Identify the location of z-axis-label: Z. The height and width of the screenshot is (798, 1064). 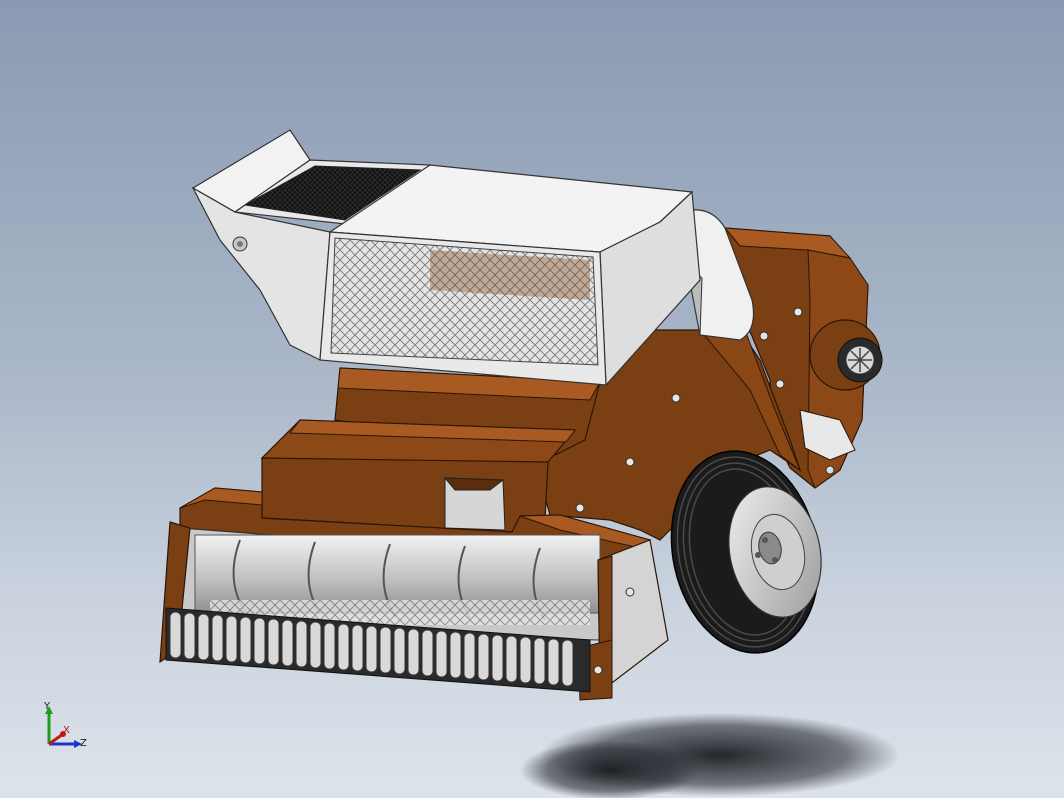
(83, 743).